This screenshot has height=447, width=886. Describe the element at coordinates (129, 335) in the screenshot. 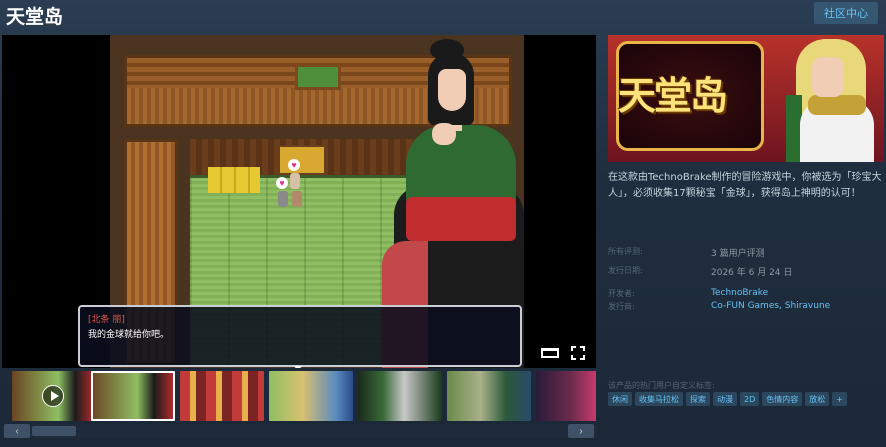

I see `dialog-text: 我的金球就给你吧。` at that location.